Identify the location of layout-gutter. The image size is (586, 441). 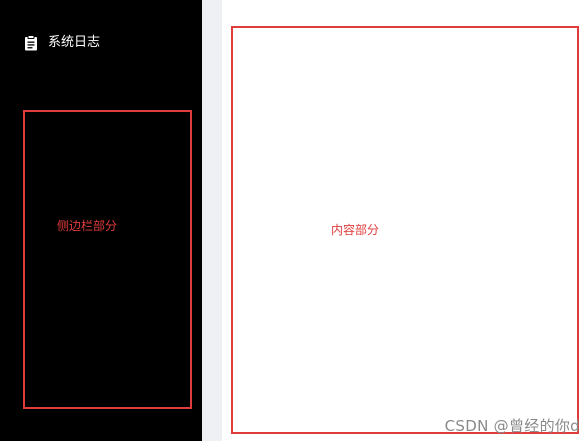
(212, 220).